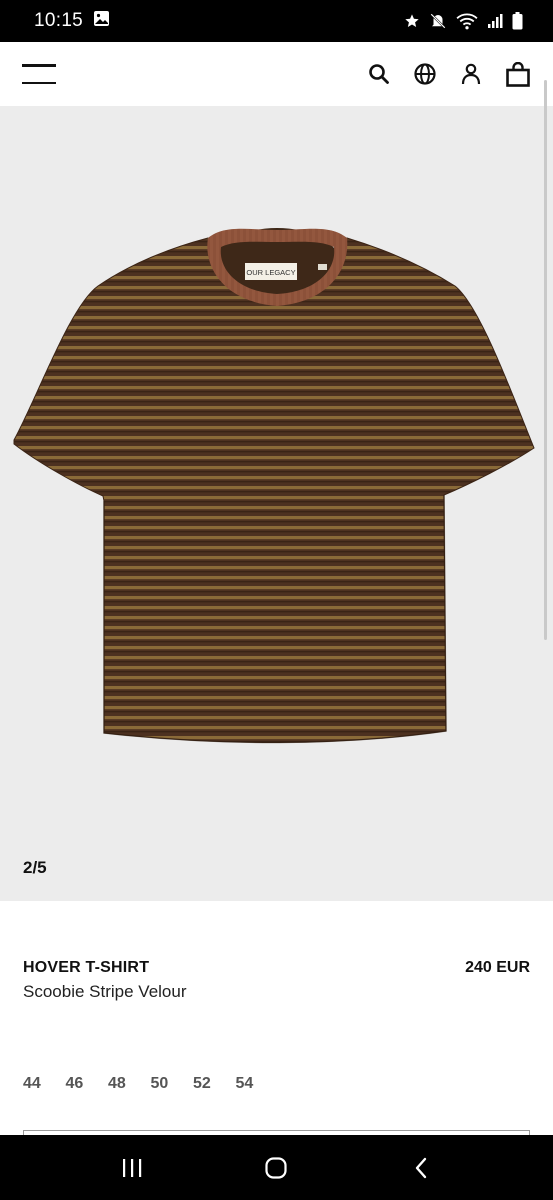  What do you see at coordinates (129, 1084) in the screenshot?
I see `size-option: 48` at bounding box center [129, 1084].